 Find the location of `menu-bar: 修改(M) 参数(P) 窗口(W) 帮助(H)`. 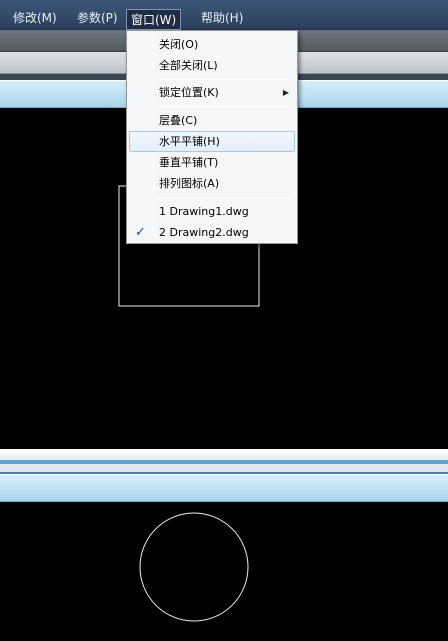

menu-bar: 修改(M) 参数(P) 窗口(W) 帮助(H) is located at coordinates (224, 15).